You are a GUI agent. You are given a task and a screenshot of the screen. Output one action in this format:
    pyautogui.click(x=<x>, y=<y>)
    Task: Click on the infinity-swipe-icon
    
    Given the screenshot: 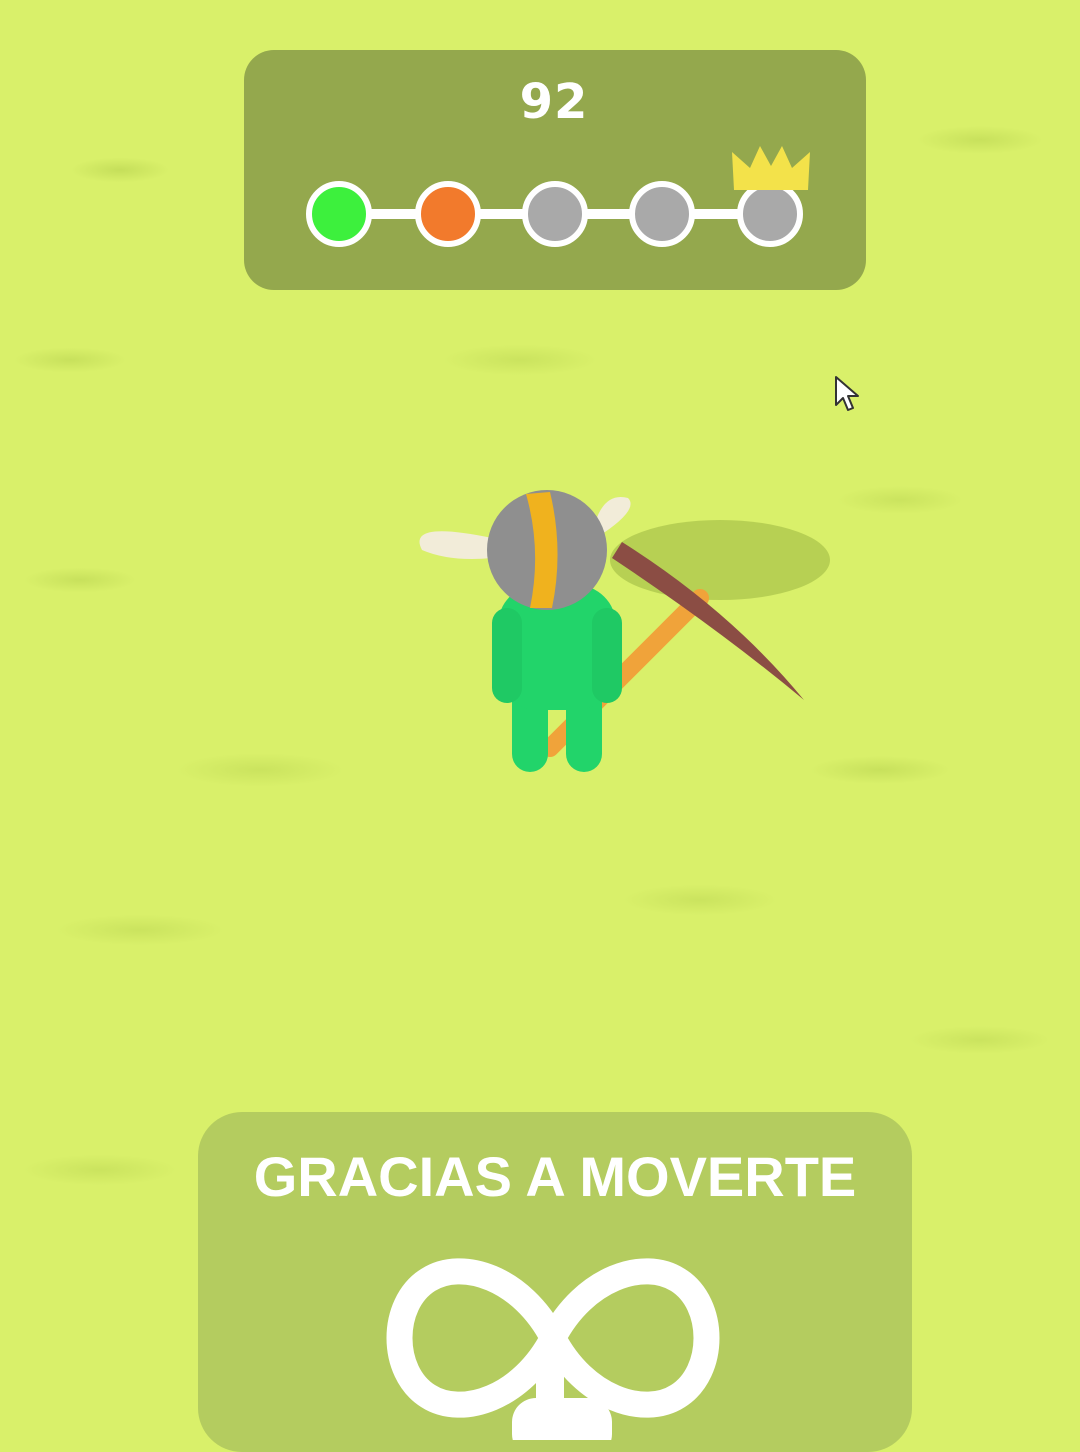 What is the action you would take?
    pyautogui.click(x=553, y=1349)
    